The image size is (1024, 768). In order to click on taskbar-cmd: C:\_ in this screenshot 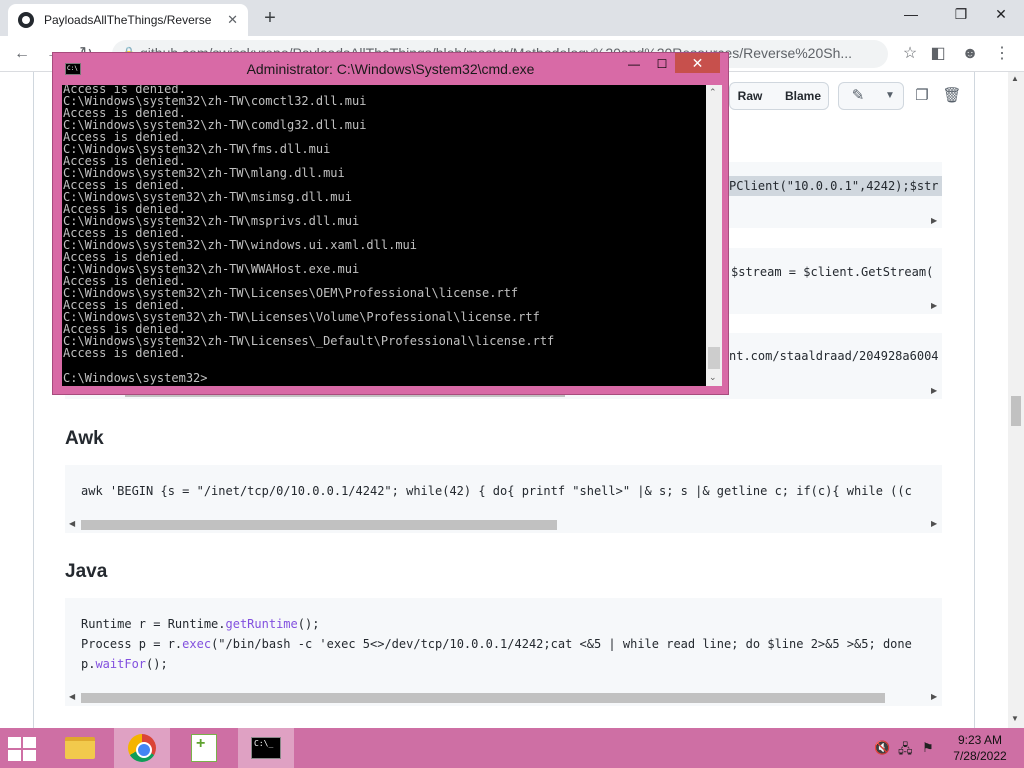, I will do `click(266, 748)`.